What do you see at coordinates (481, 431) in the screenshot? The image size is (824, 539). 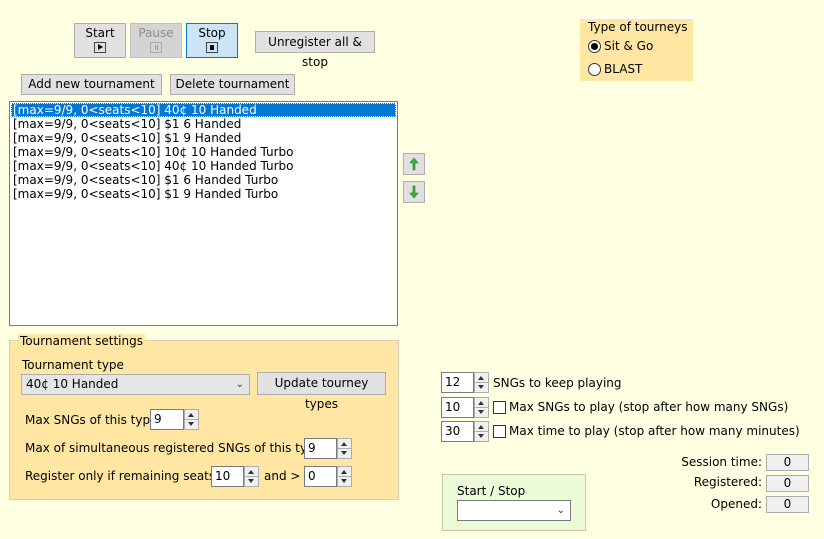 I see `max-time-spin-arrows` at bounding box center [481, 431].